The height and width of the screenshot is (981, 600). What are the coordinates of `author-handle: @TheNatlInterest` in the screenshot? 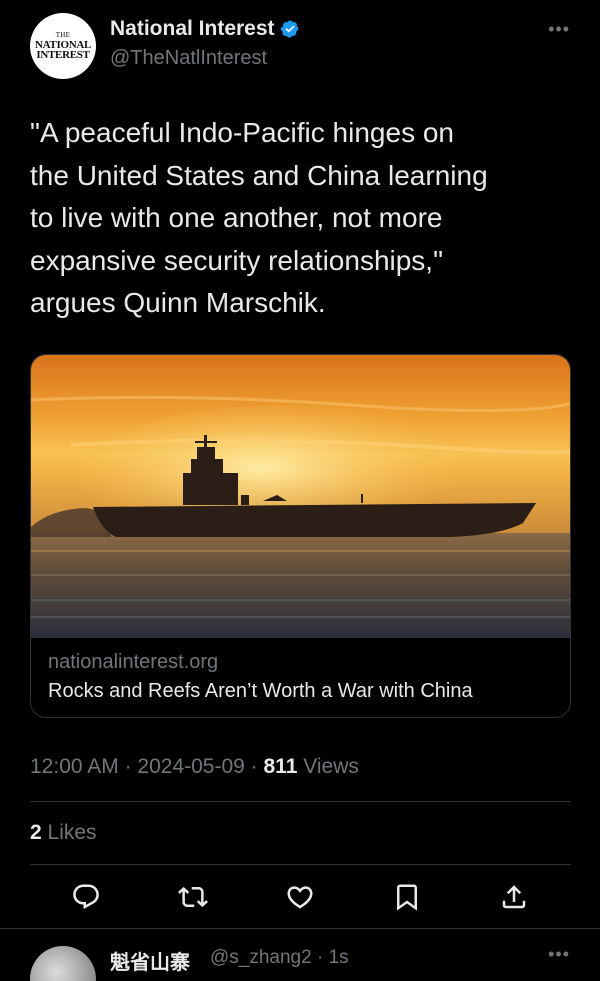 It's located at (188, 58).